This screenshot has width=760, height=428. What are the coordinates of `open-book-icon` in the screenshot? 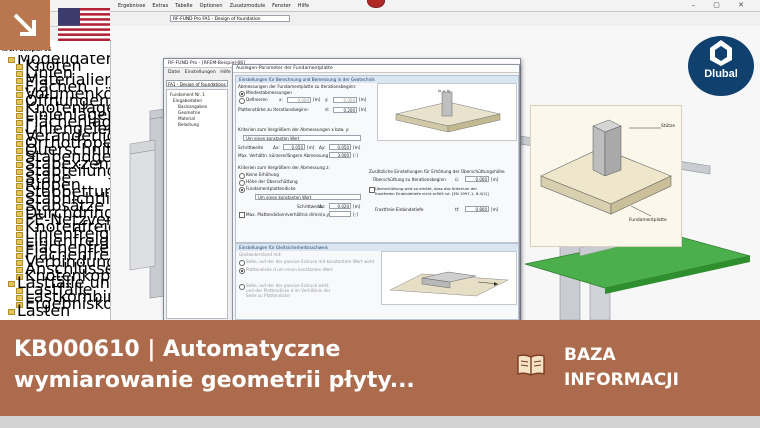 It's located at (531, 365).